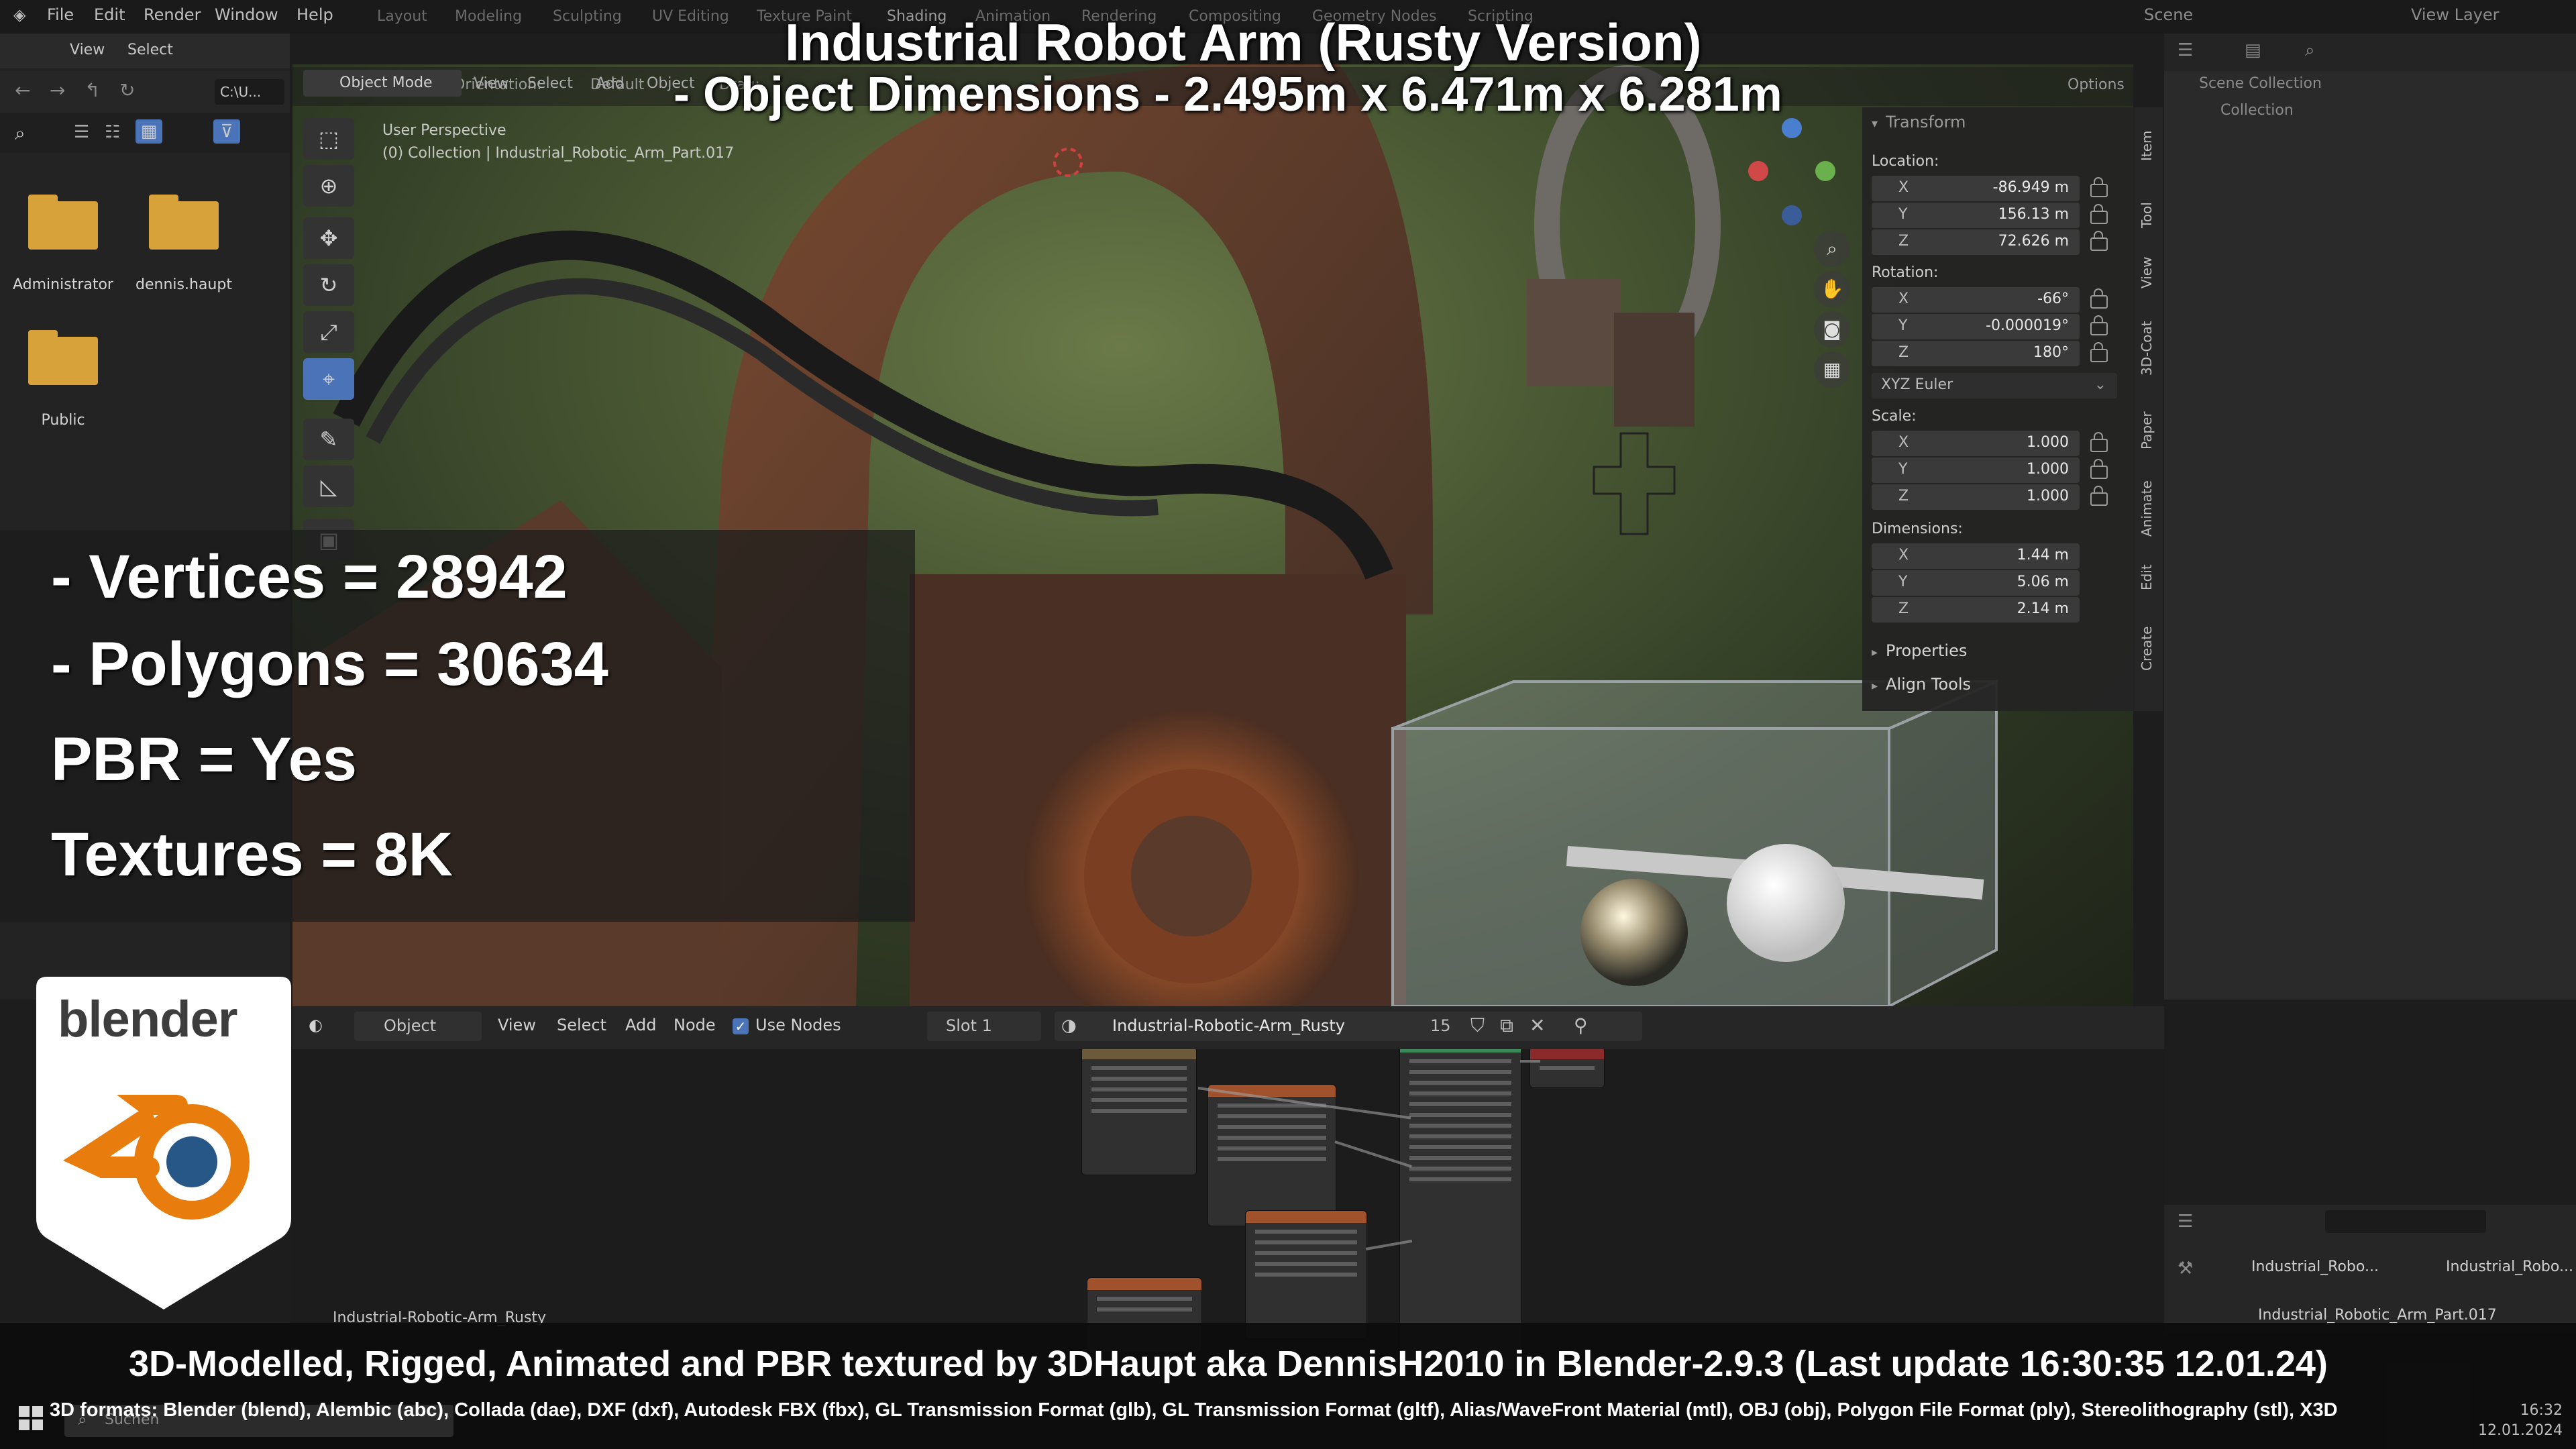 The width and height of the screenshot is (2576, 1449). What do you see at coordinates (2405, 1221) in the screenshot?
I see `properties-search-field` at bounding box center [2405, 1221].